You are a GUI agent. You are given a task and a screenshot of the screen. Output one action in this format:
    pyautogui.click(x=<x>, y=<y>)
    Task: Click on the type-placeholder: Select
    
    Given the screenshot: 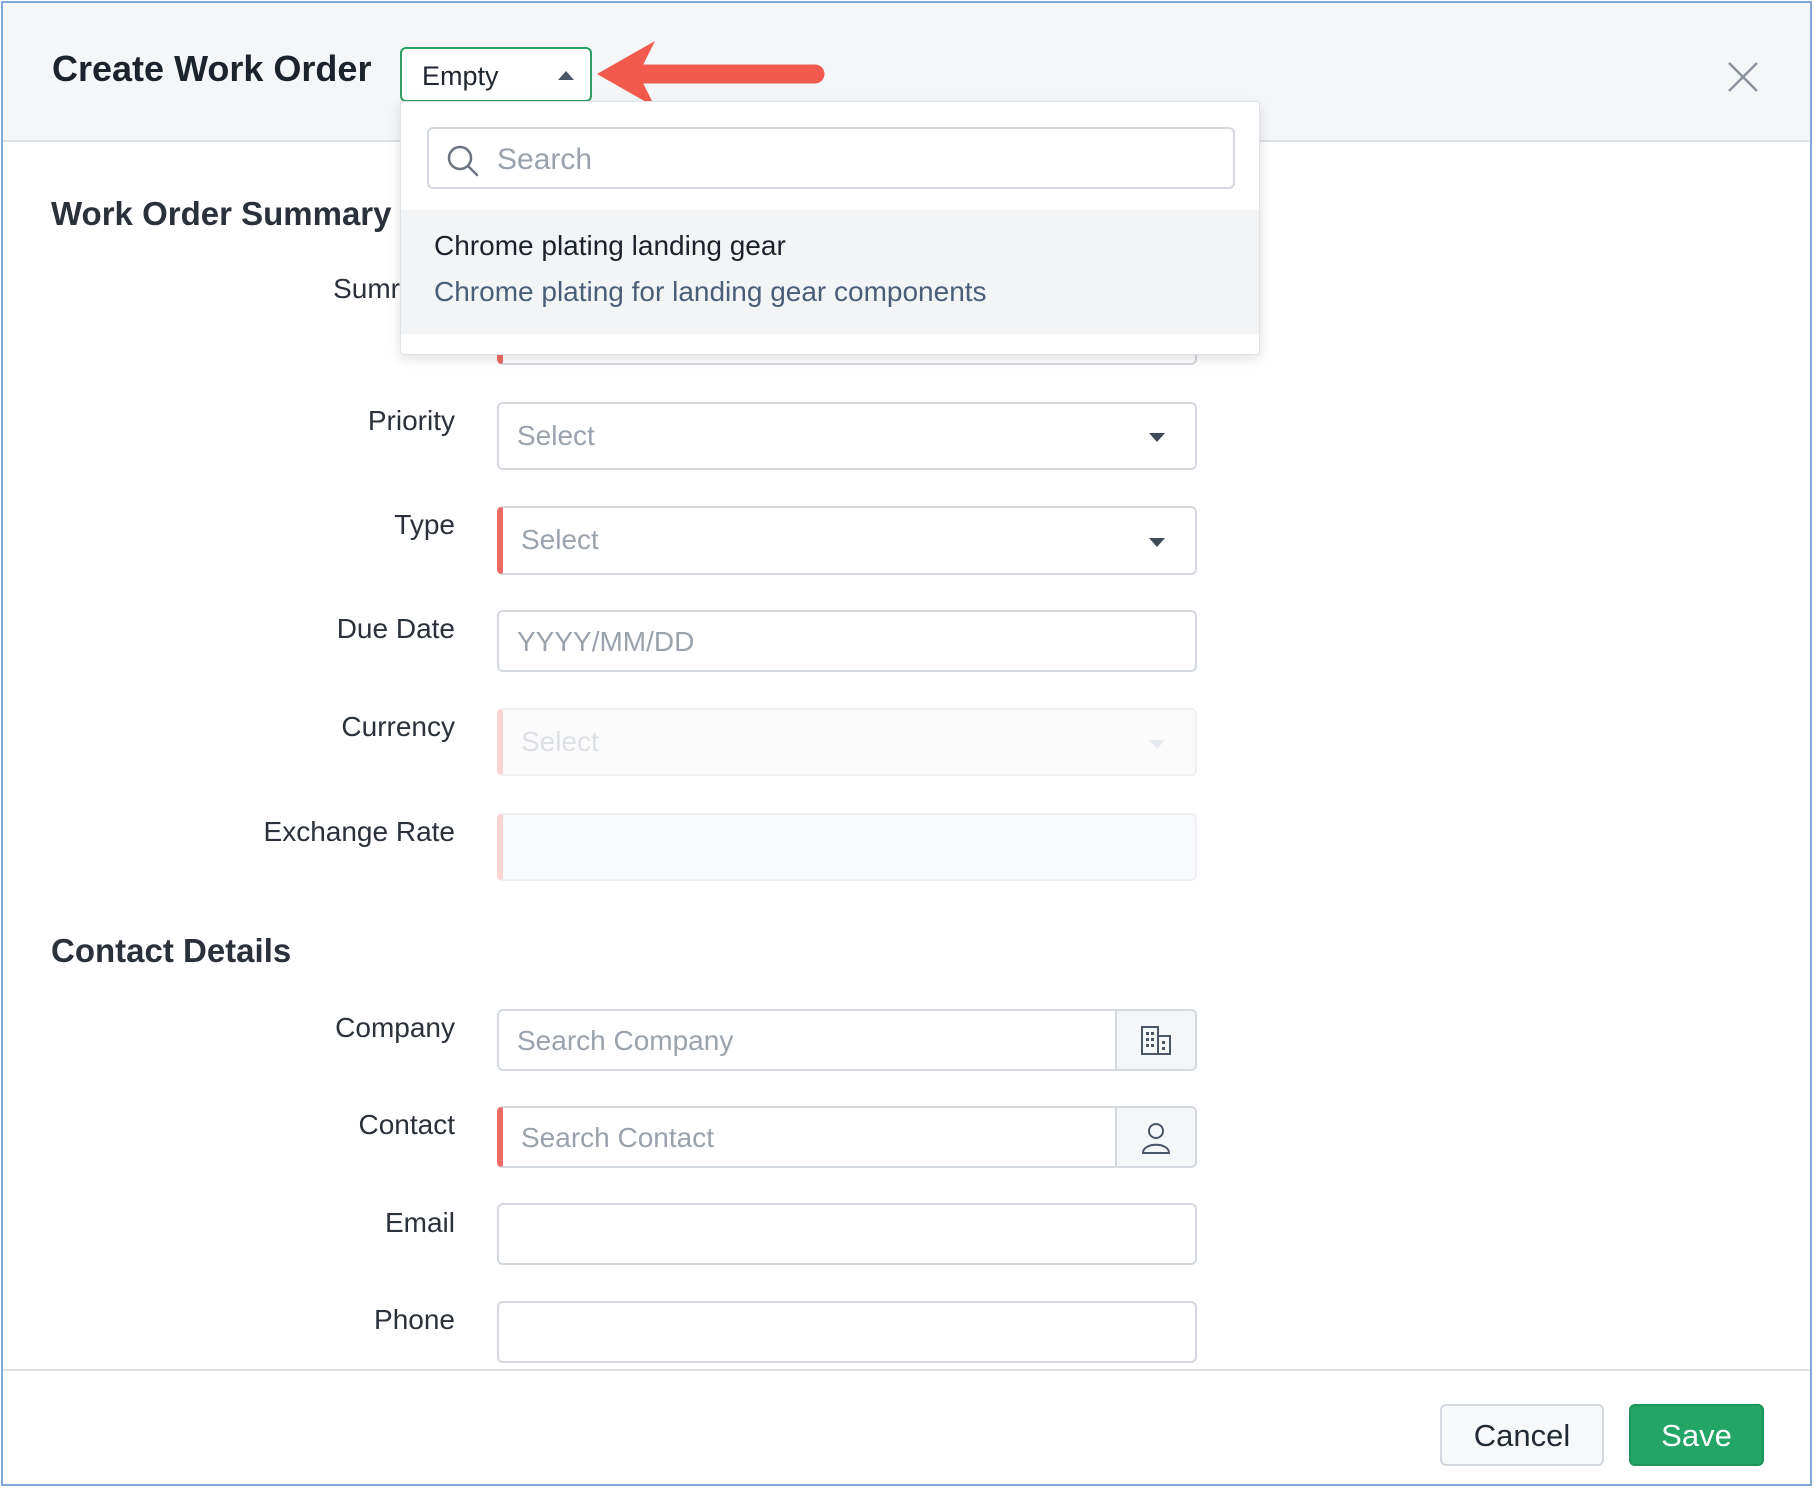 What is the action you would take?
    pyautogui.click(x=560, y=539)
    